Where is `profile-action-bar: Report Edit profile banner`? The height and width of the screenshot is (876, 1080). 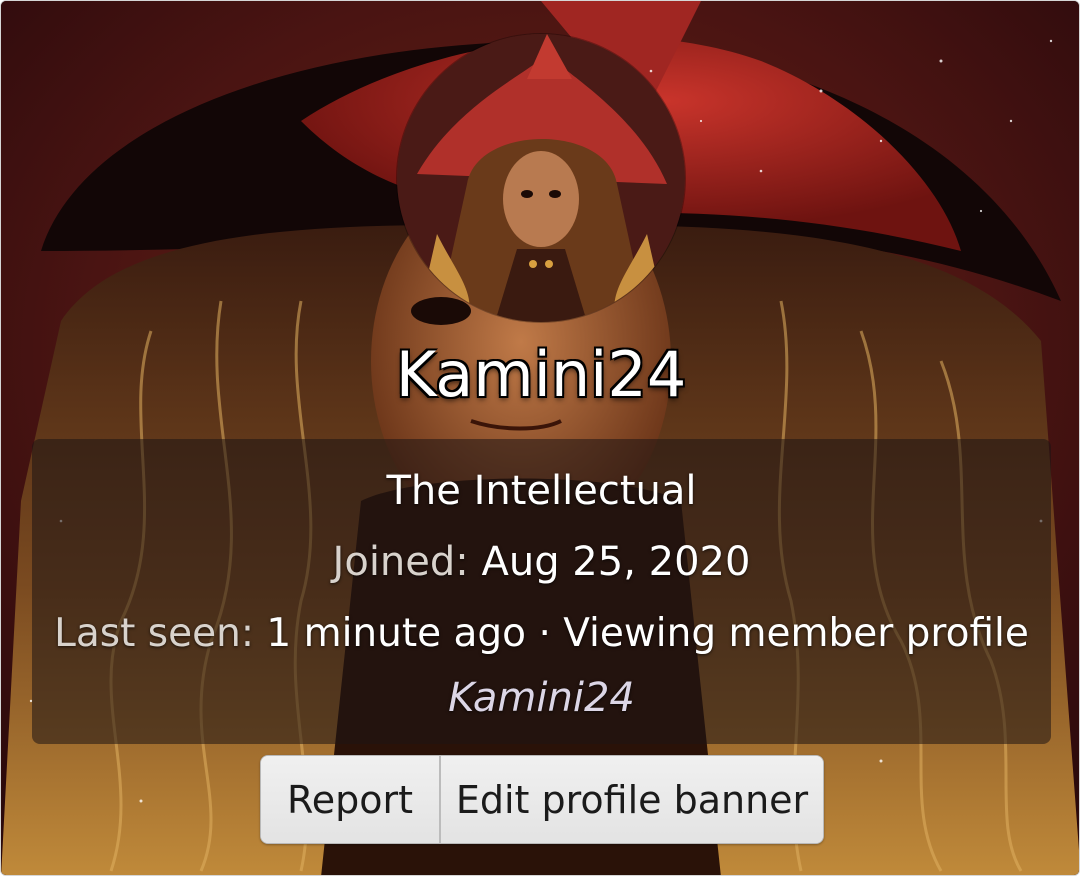 profile-action-bar: Report Edit profile banner is located at coordinates (542, 799).